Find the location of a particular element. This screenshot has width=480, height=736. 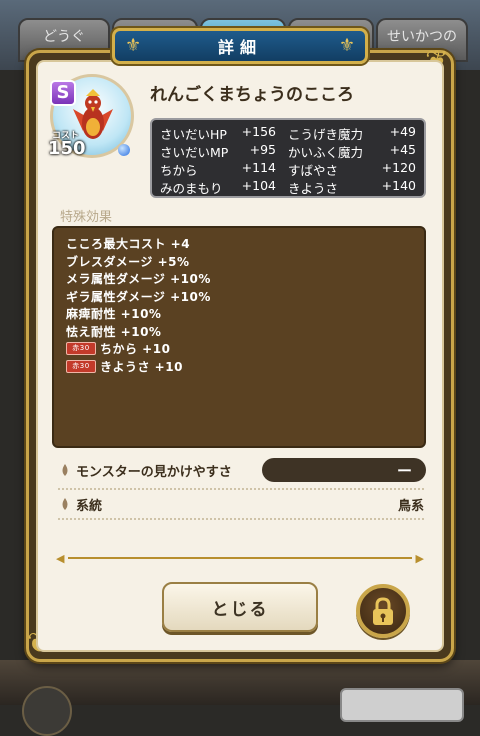

triangle-left-icon: ◀ is located at coordinates (60, 558).